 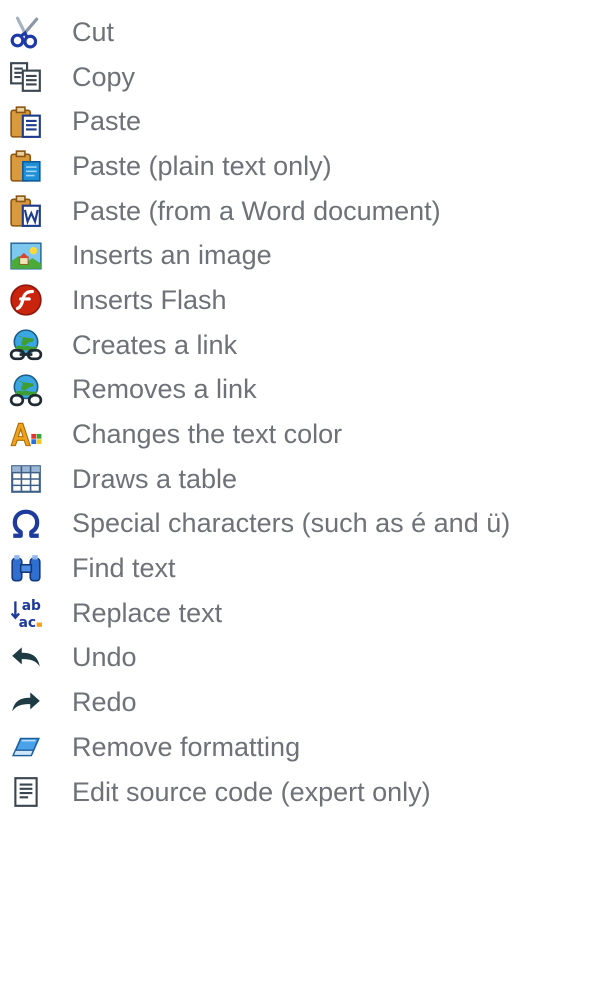 What do you see at coordinates (300, 658) in the screenshot?
I see `list-item-undo: Undo` at bounding box center [300, 658].